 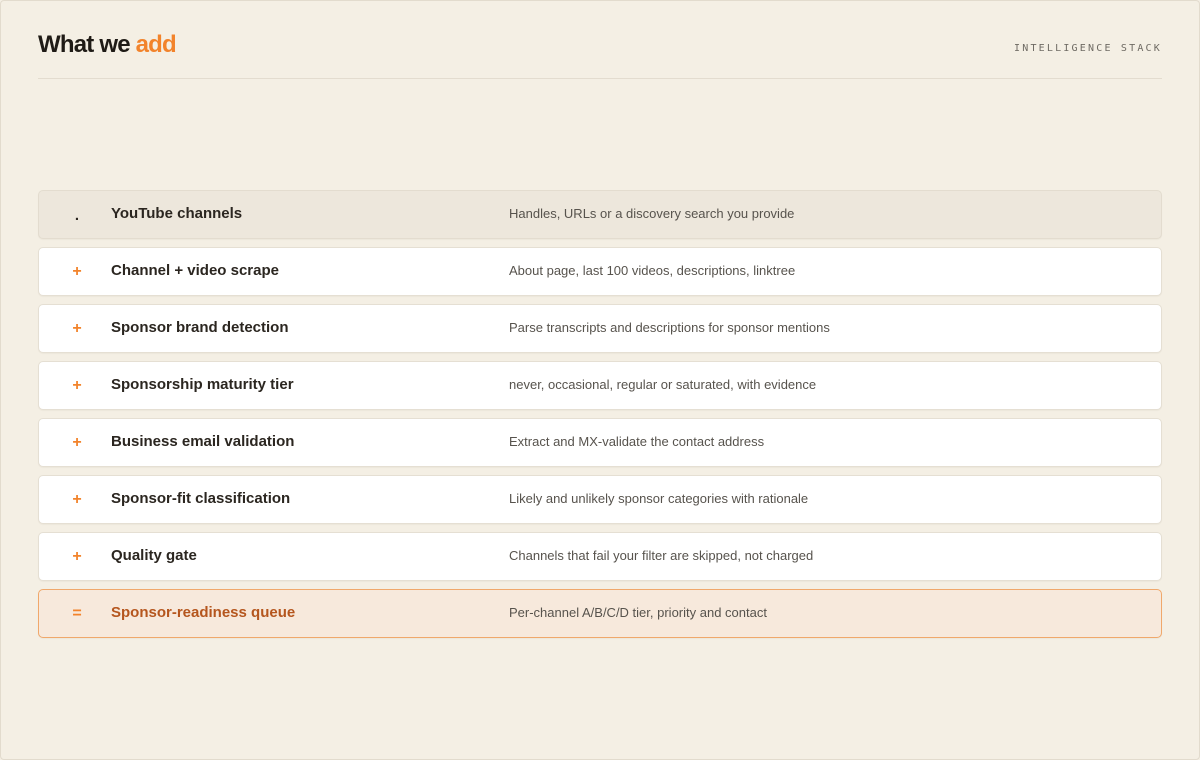 What do you see at coordinates (154, 555) in the screenshot?
I see `row-label: Quality gate` at bounding box center [154, 555].